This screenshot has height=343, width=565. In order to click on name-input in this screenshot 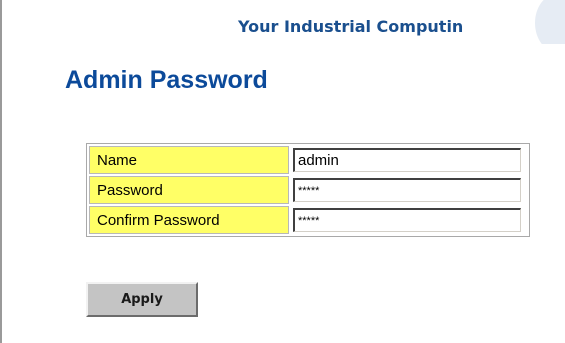, I will do `click(407, 160)`.